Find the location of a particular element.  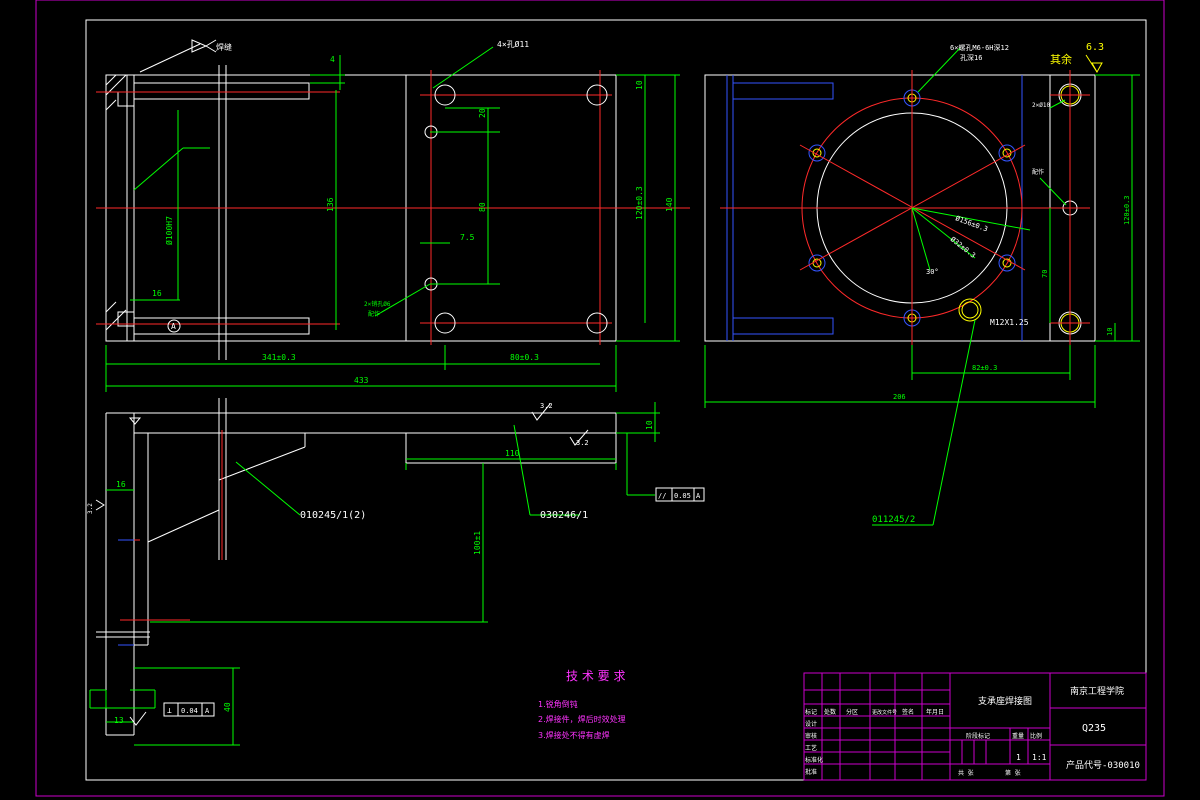

col-label-0: 标记 is located at coordinates (811, 712).